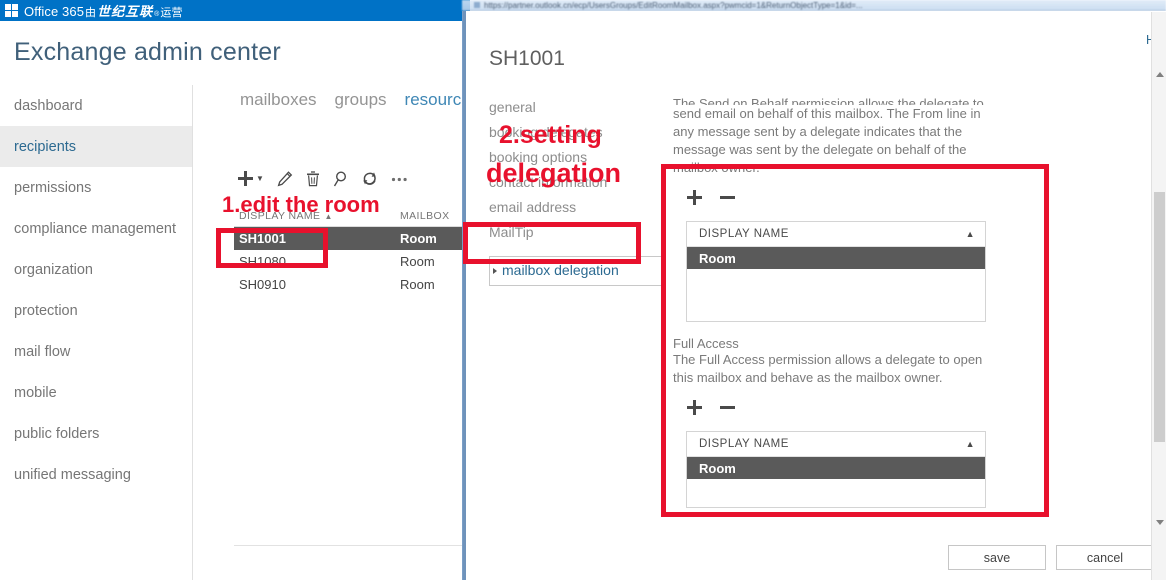 The image size is (1166, 580). I want to click on dialog-nav-item-label: email address, so click(533, 207).